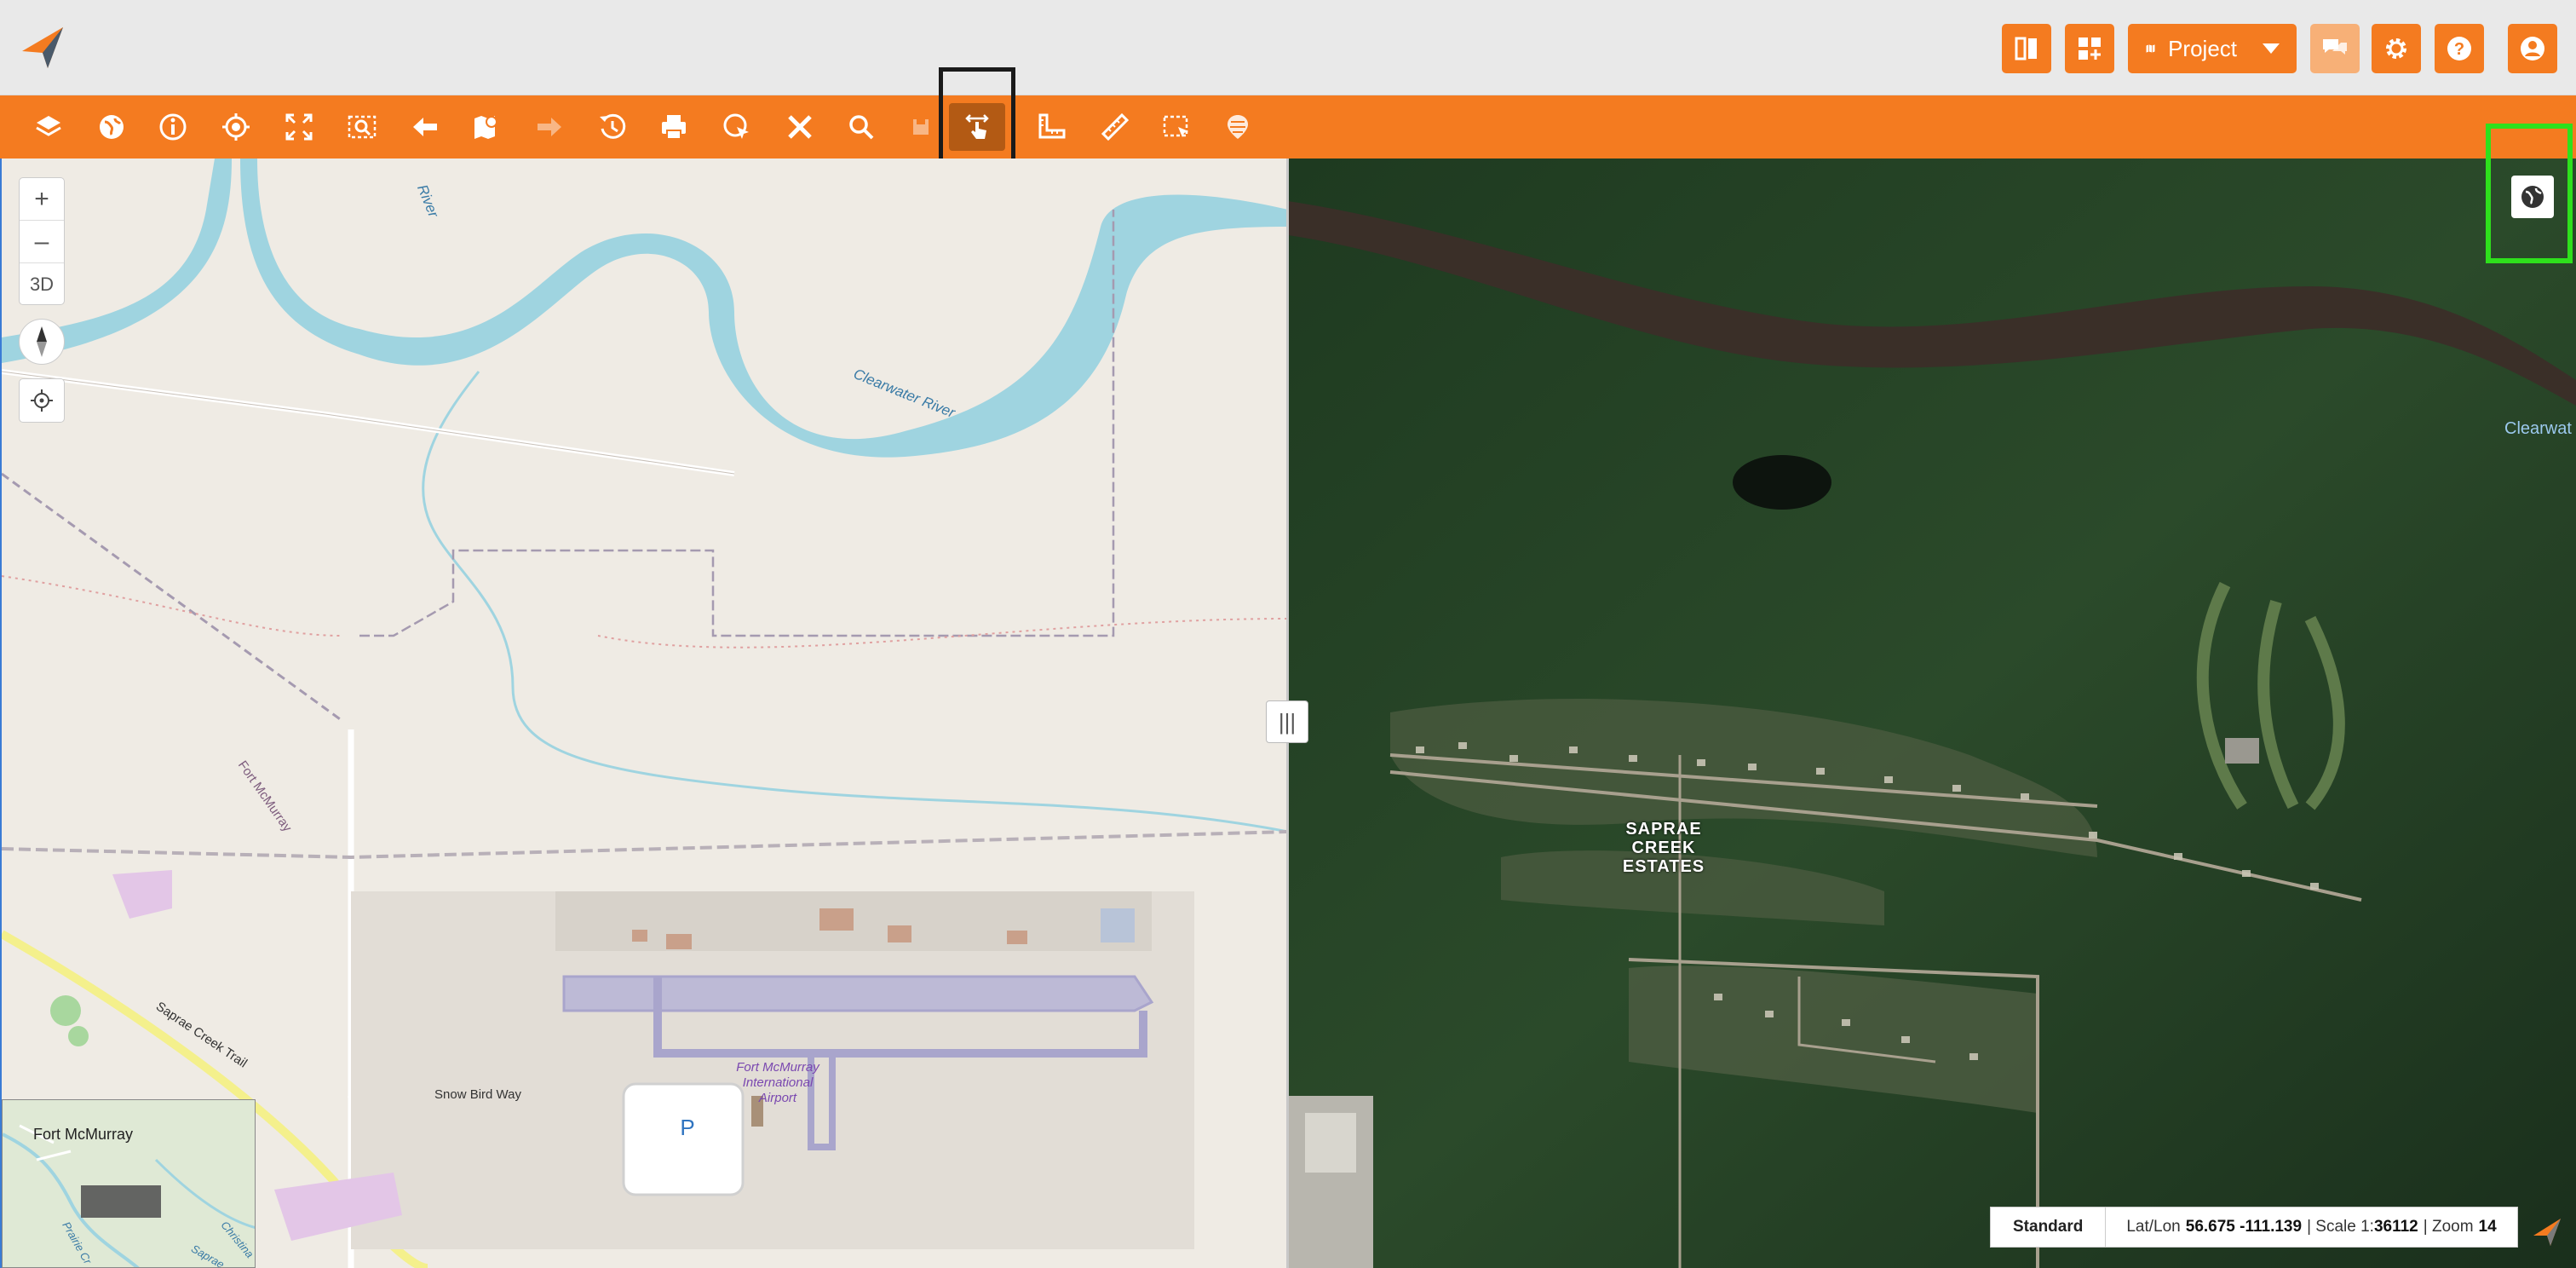 The height and width of the screenshot is (1268, 2576). I want to click on clearwater-sat-label: Clearwat, so click(2538, 429).